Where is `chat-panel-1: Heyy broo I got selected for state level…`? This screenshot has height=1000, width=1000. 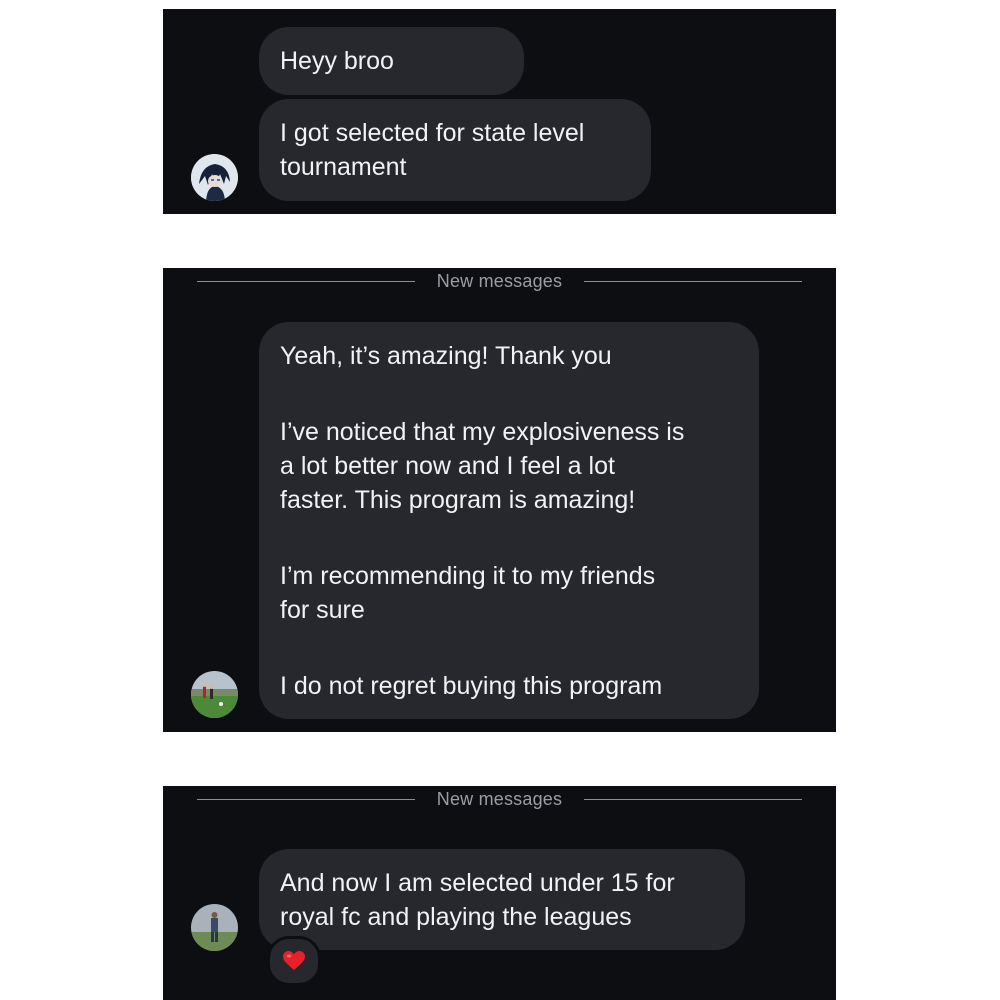 chat-panel-1: Heyy broo I got selected for state level… is located at coordinates (499, 111).